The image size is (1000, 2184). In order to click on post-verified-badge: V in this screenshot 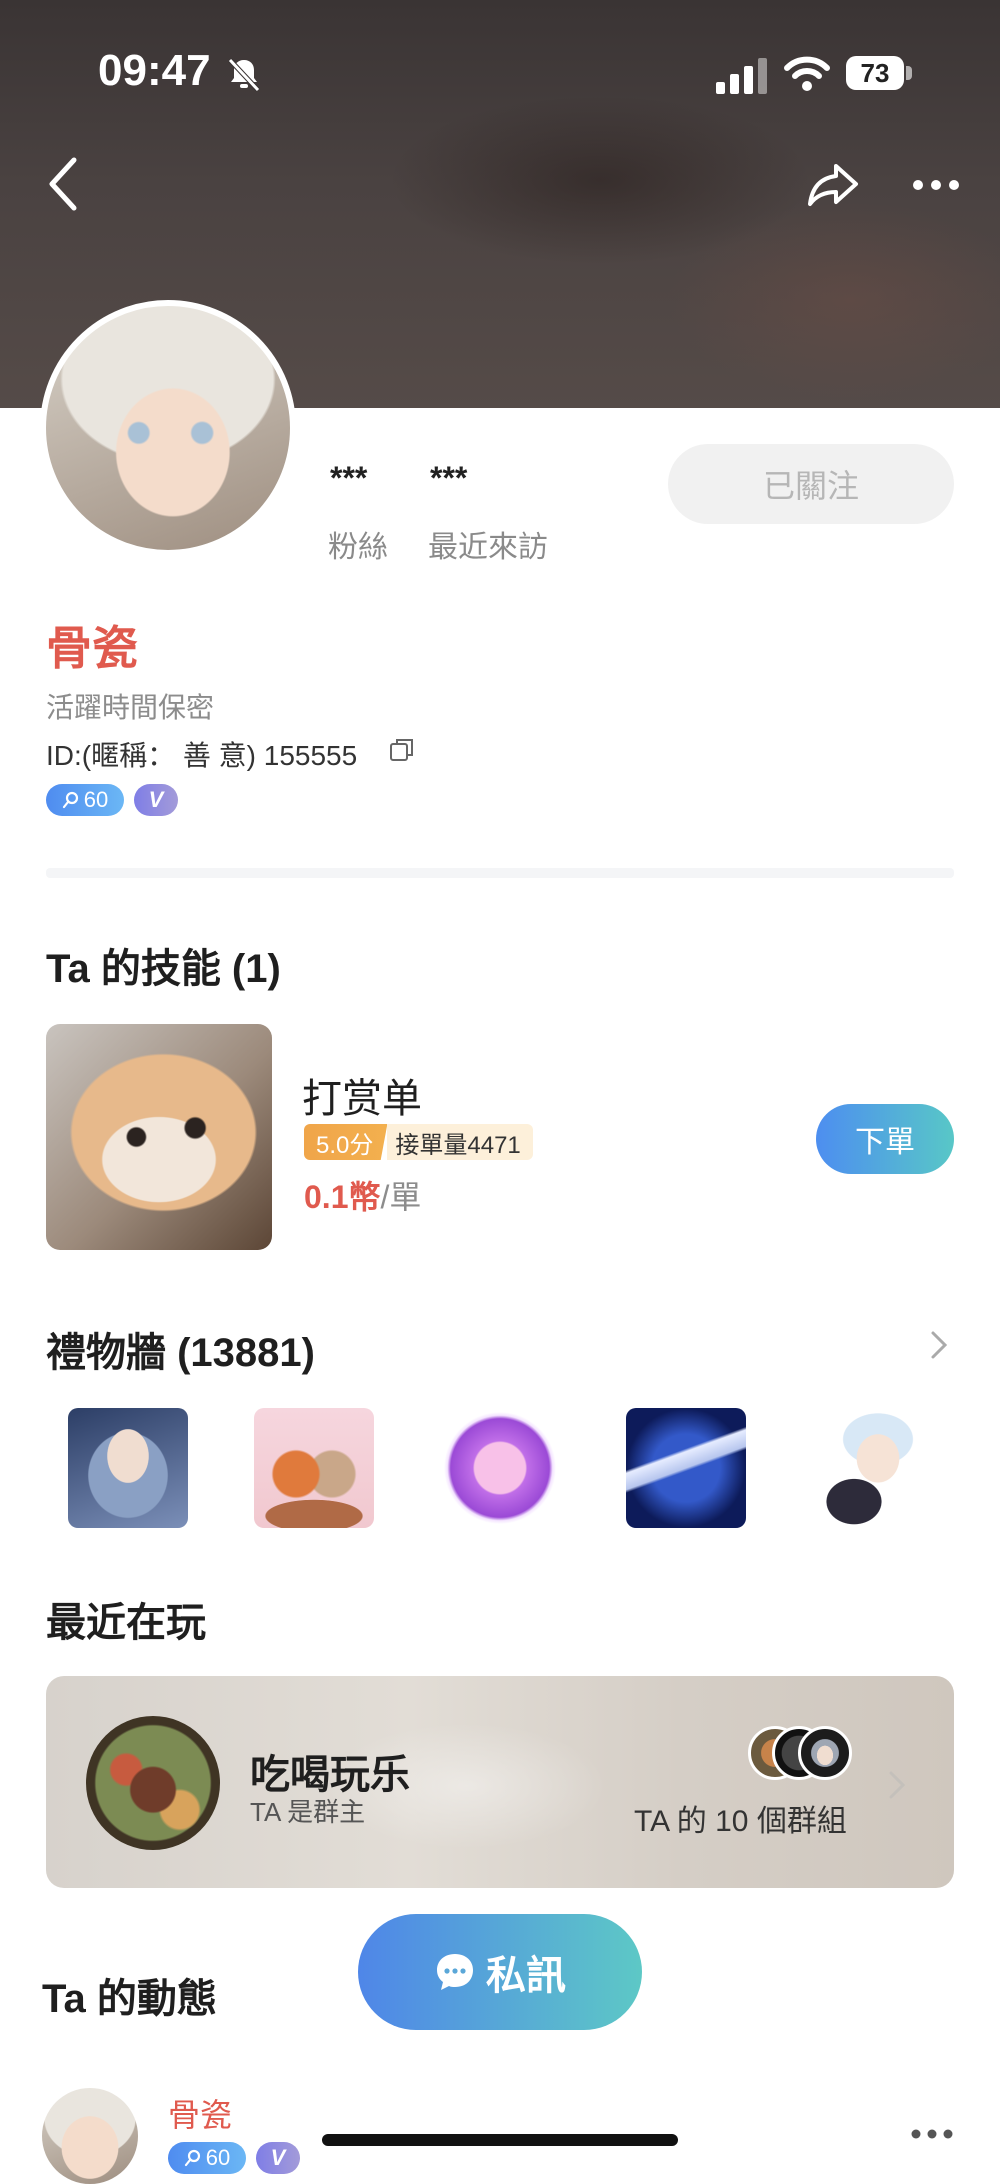, I will do `click(278, 2158)`.